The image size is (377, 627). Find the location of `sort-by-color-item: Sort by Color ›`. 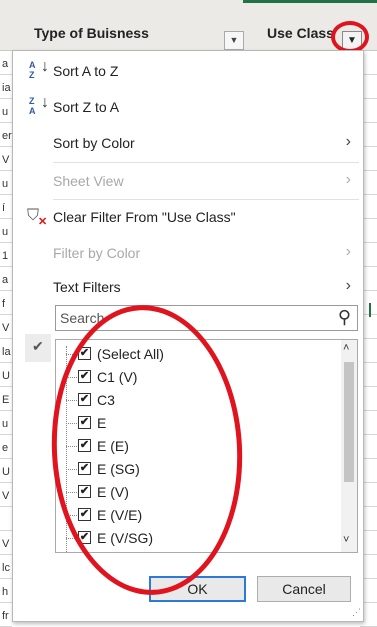

sort-by-color-item: Sort by Color › is located at coordinates (188, 144).